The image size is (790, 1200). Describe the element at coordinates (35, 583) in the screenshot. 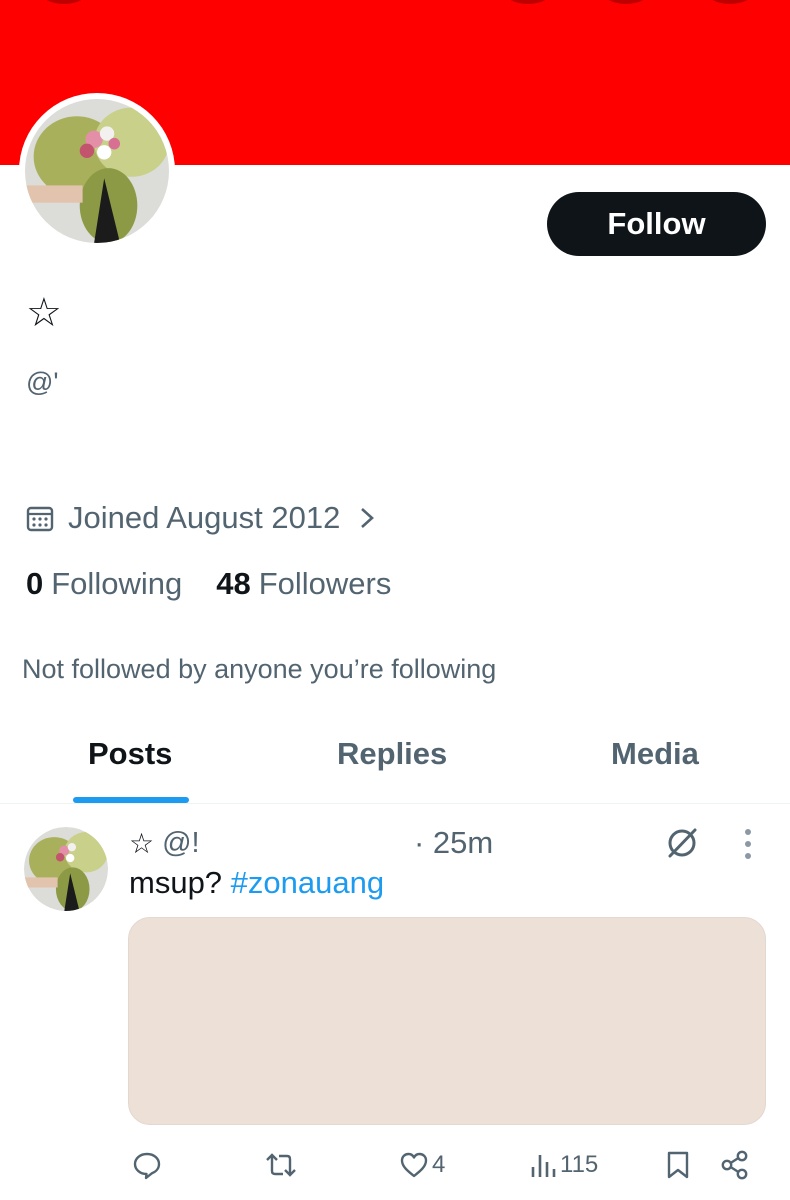

I see `following-count: 0` at that location.